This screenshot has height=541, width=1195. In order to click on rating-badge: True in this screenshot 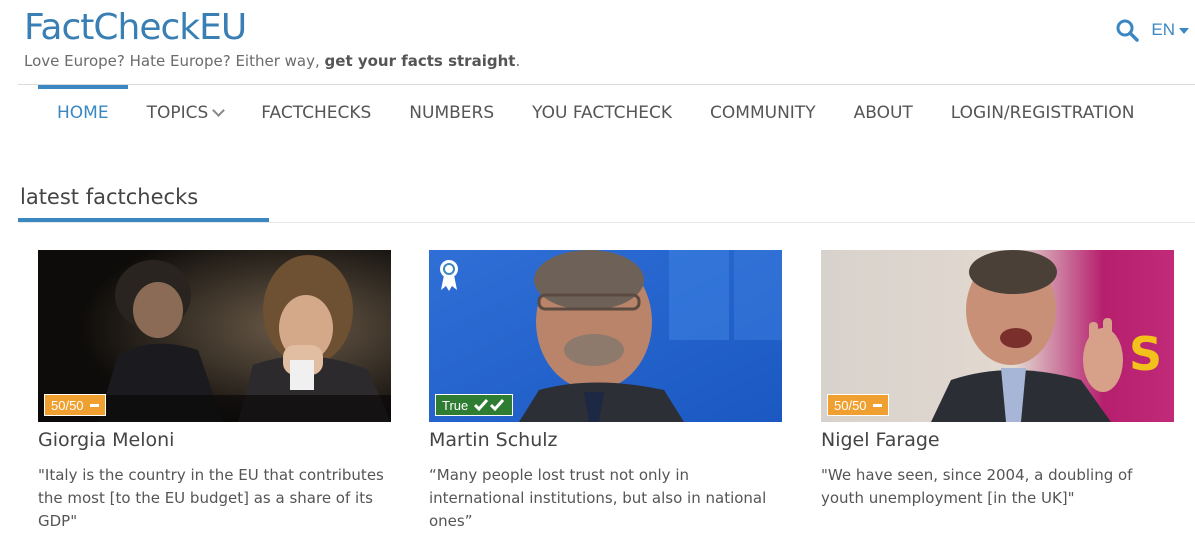, I will do `click(474, 405)`.